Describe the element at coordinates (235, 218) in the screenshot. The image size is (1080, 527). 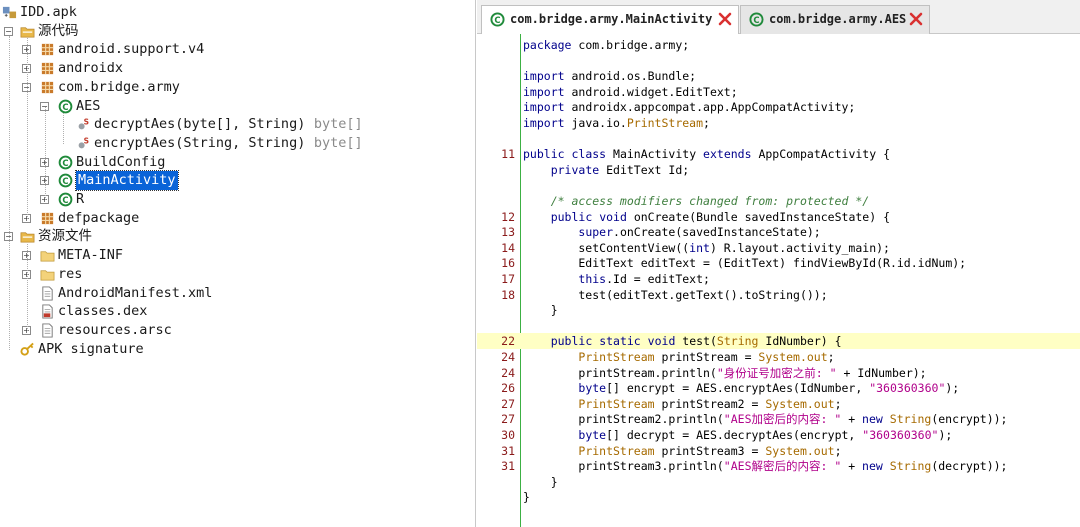
I see `tree-item: + defpackage` at that location.